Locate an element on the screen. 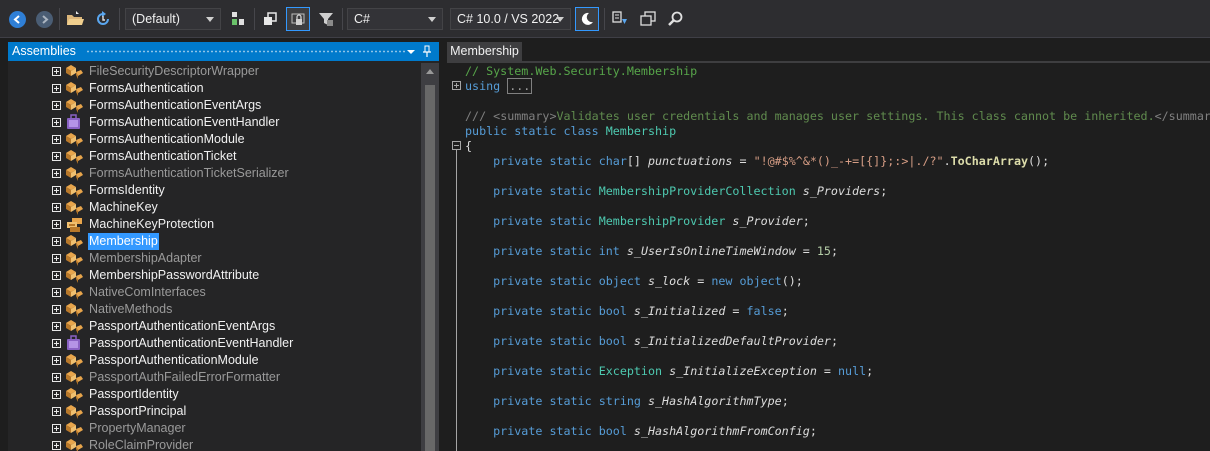  code-token: bool is located at coordinates (612, 431).